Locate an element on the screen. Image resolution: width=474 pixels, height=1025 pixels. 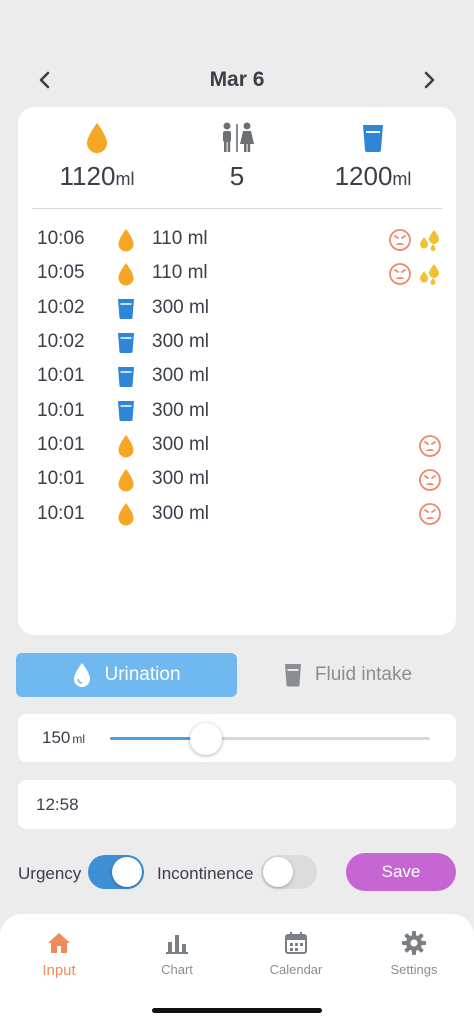
restroom-icon is located at coordinates (238, 137).